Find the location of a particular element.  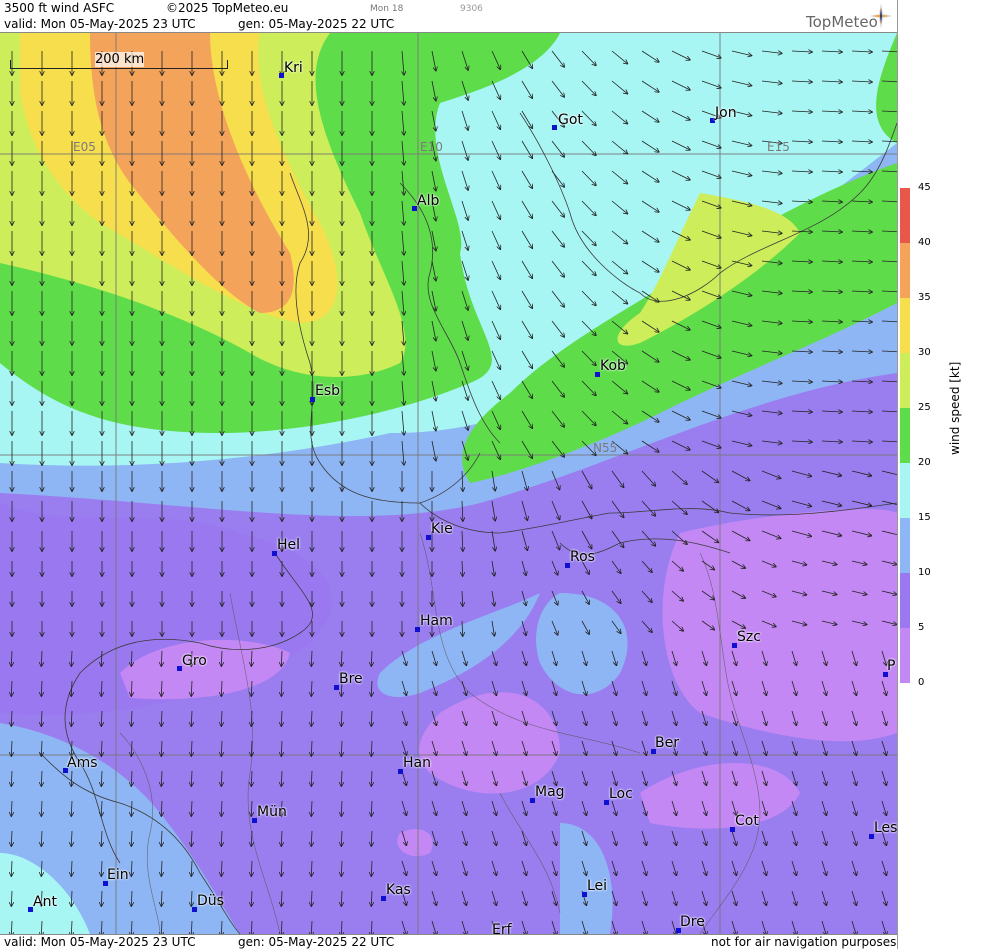

legend-tick-label: 35 is located at coordinates (924, 297).